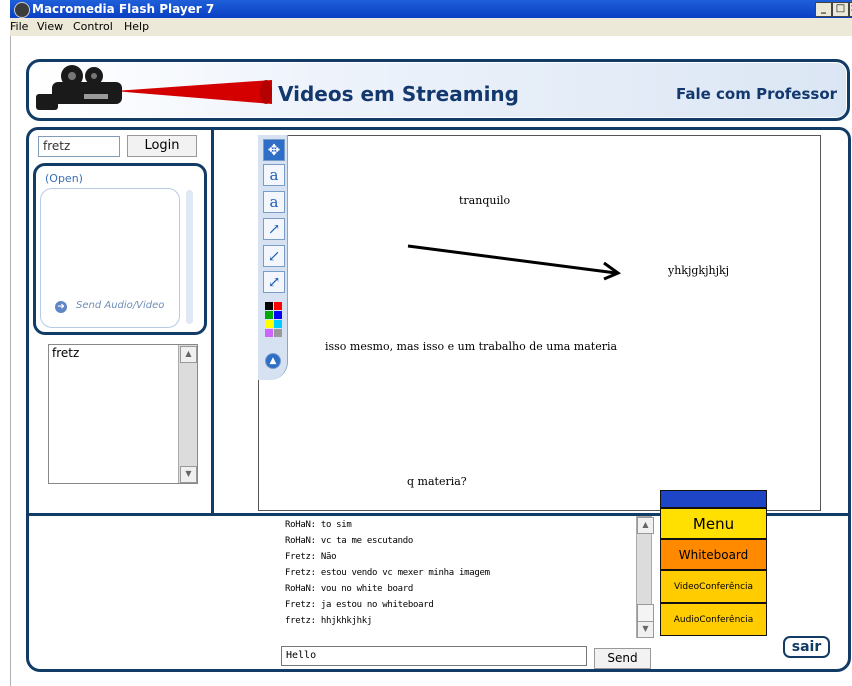 This screenshot has height=686, width=852. Describe the element at coordinates (645, 613) in the screenshot. I see `scroll-thumb` at that location.